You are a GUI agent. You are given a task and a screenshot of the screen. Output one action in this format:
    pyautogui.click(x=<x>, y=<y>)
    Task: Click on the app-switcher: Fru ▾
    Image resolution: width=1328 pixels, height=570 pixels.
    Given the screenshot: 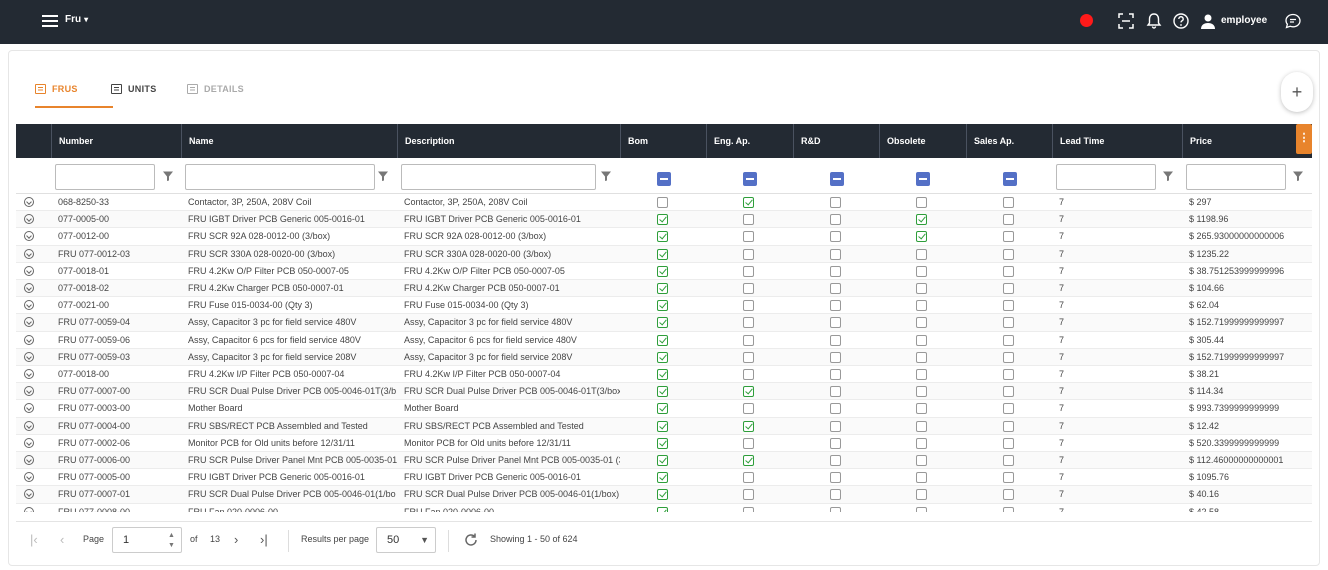 What is the action you would take?
    pyautogui.click(x=76, y=19)
    